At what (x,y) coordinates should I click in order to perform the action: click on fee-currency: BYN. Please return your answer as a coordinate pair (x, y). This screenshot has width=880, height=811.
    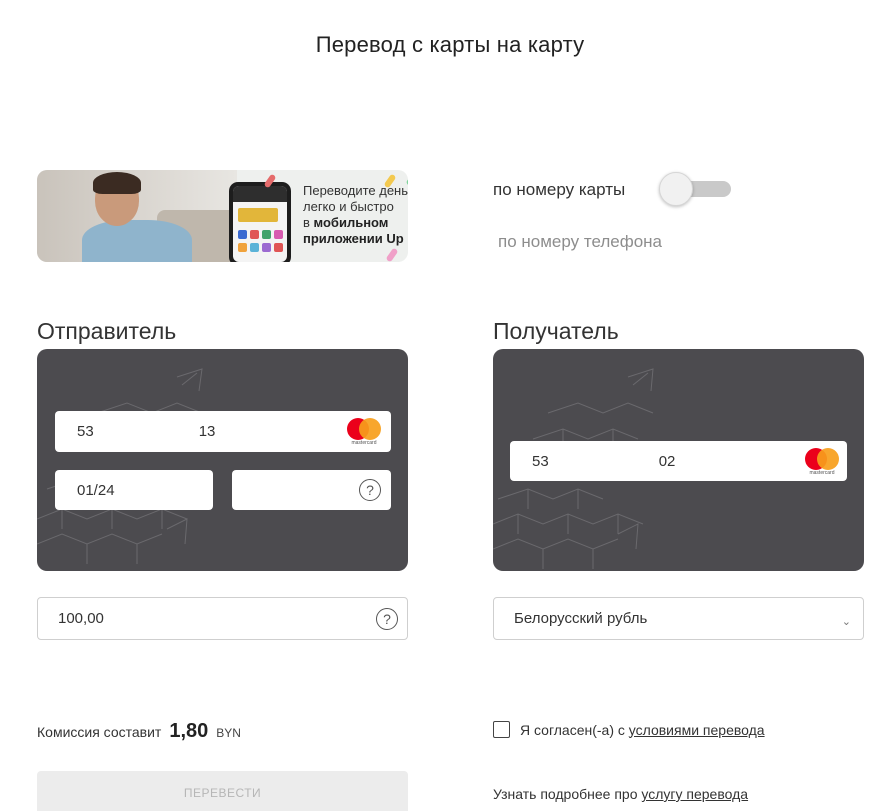
    Looking at the image, I should click on (228, 733).